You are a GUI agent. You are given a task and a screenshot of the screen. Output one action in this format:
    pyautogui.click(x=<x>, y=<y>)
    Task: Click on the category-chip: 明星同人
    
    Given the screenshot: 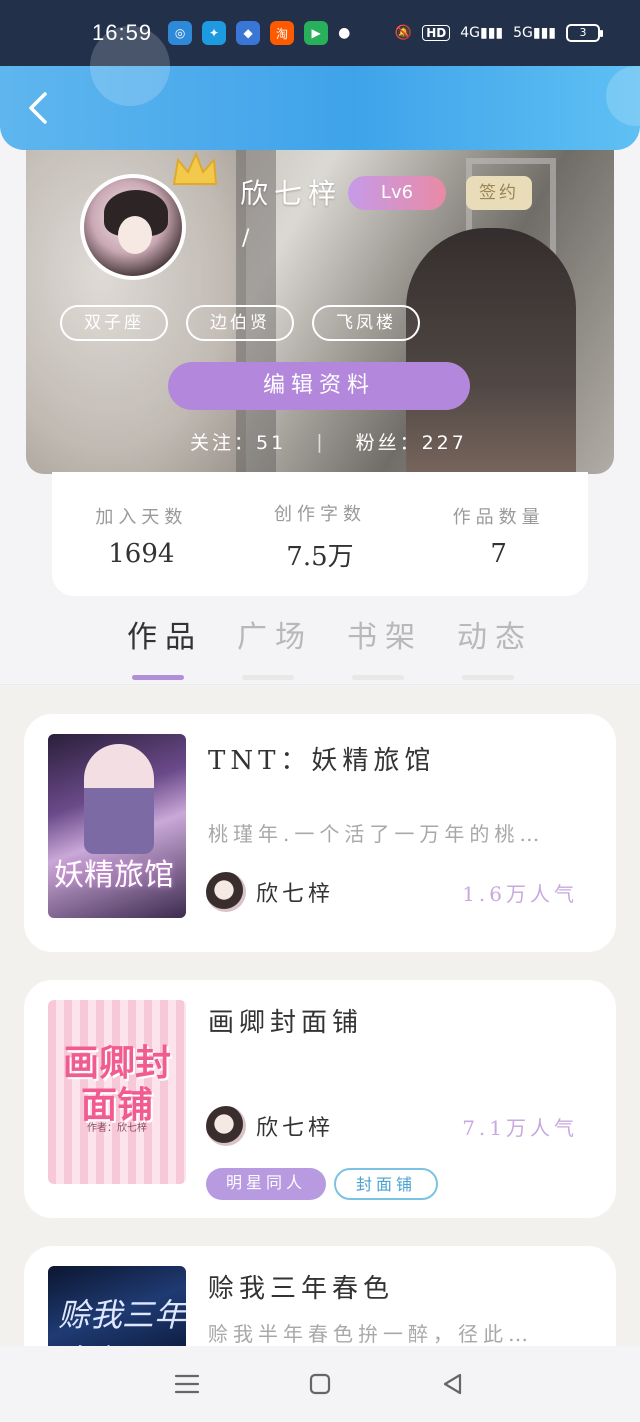 What is the action you would take?
    pyautogui.click(x=266, y=1184)
    